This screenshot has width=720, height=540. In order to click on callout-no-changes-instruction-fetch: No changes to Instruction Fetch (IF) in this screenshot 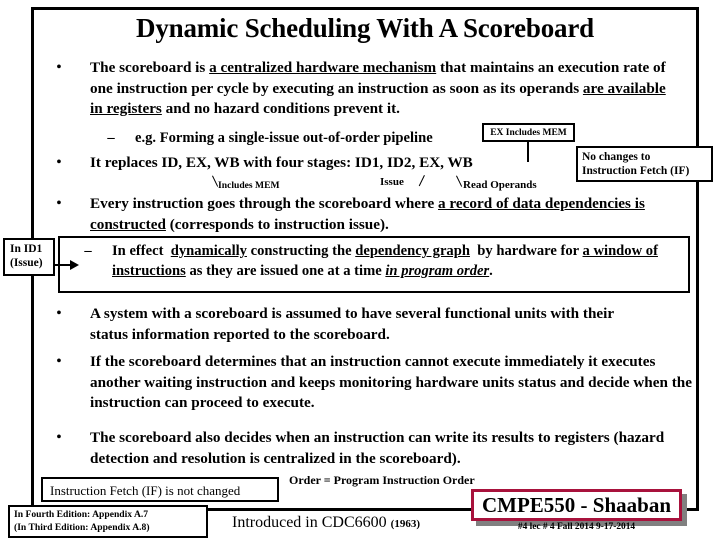, I will do `click(644, 164)`.